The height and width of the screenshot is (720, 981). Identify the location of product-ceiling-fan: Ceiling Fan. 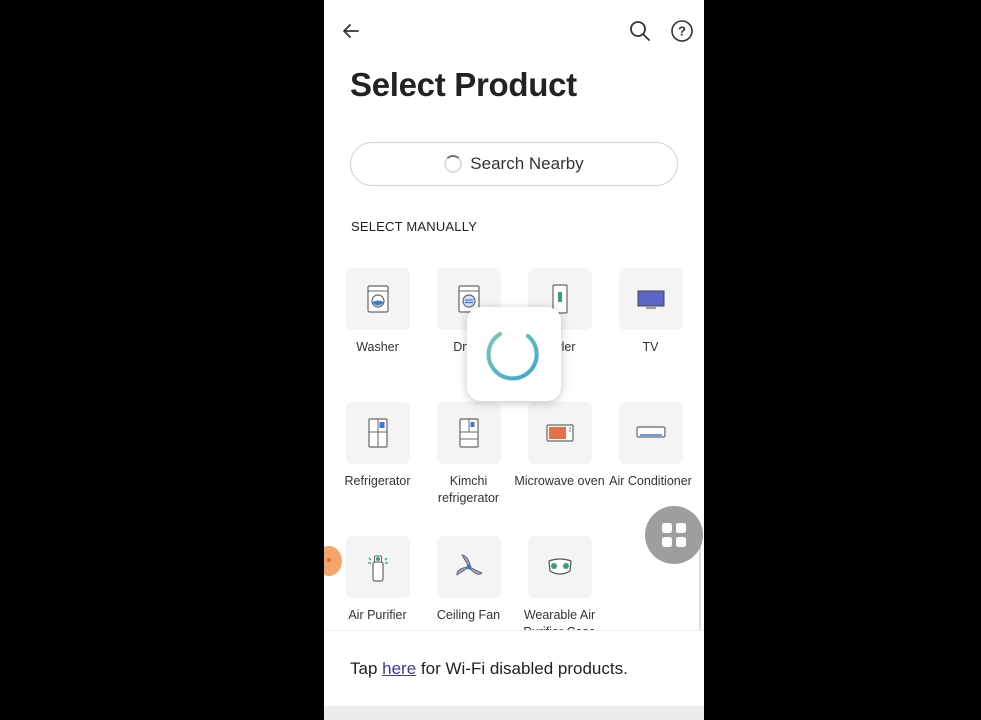
(468, 580).